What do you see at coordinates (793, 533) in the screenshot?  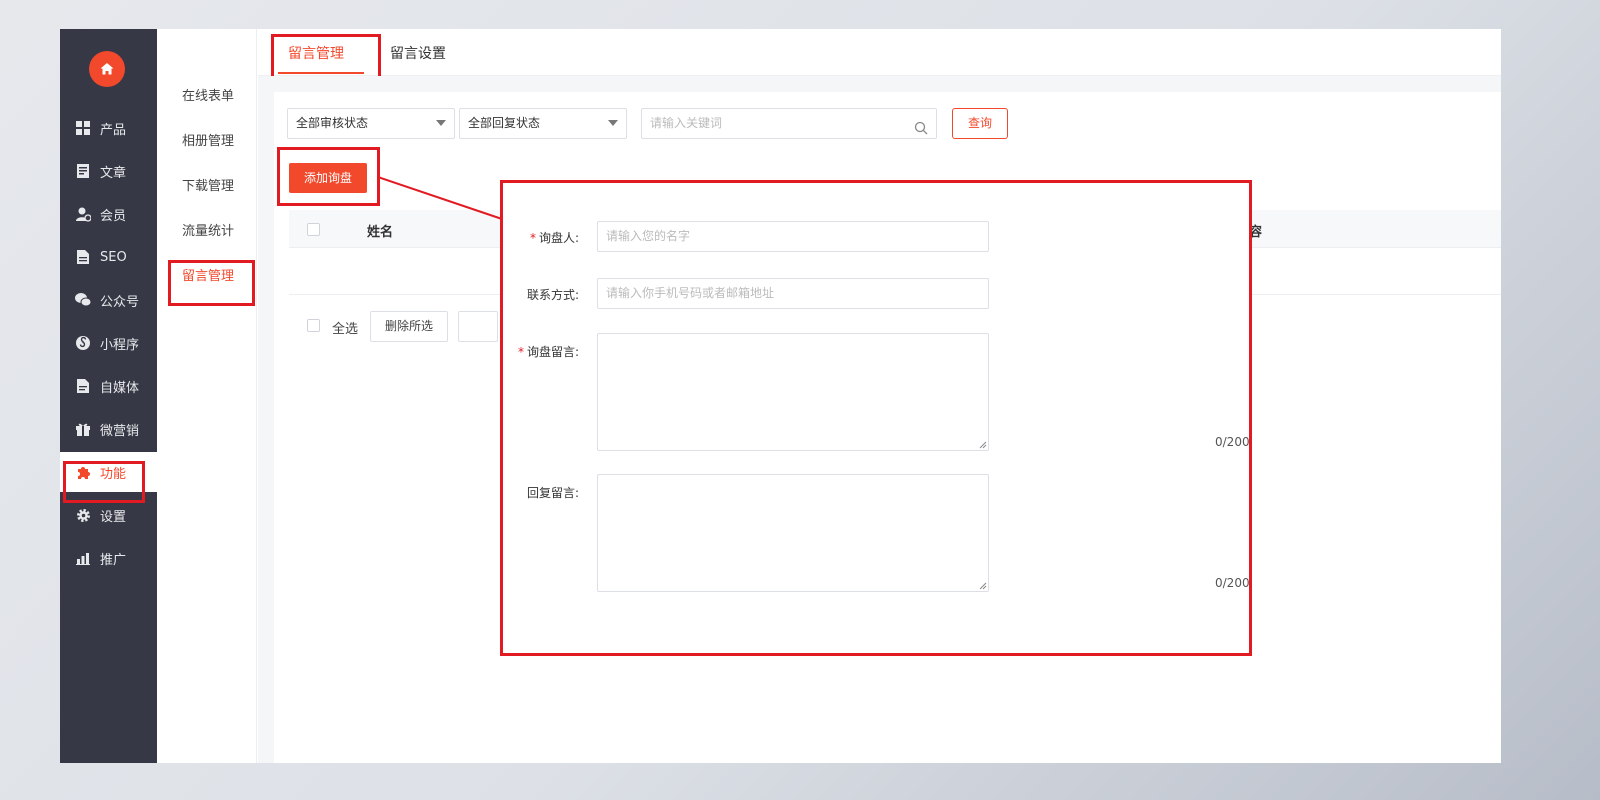 I see `reply-textarea` at bounding box center [793, 533].